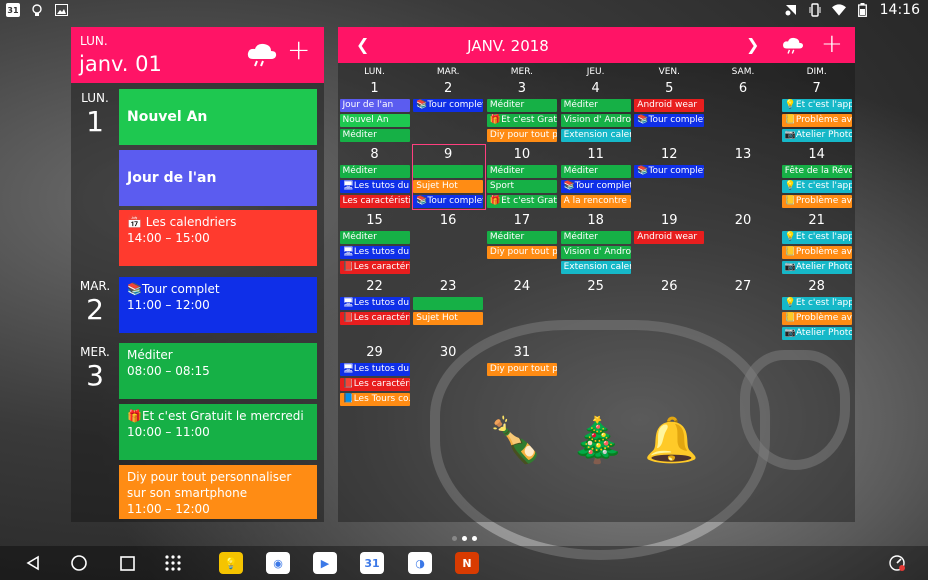 The image size is (928, 580). I want to click on day-cell-number: 28, so click(816, 286).